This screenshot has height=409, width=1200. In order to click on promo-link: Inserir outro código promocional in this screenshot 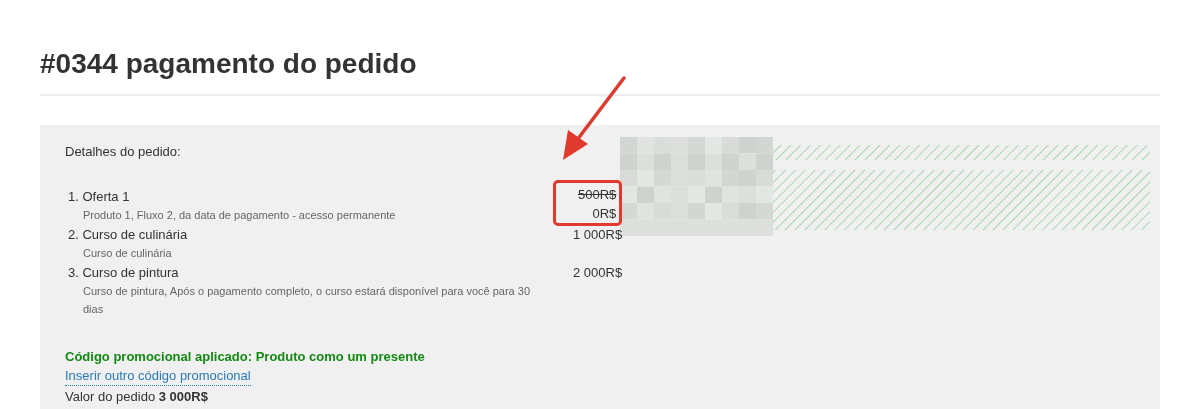, I will do `click(158, 376)`.